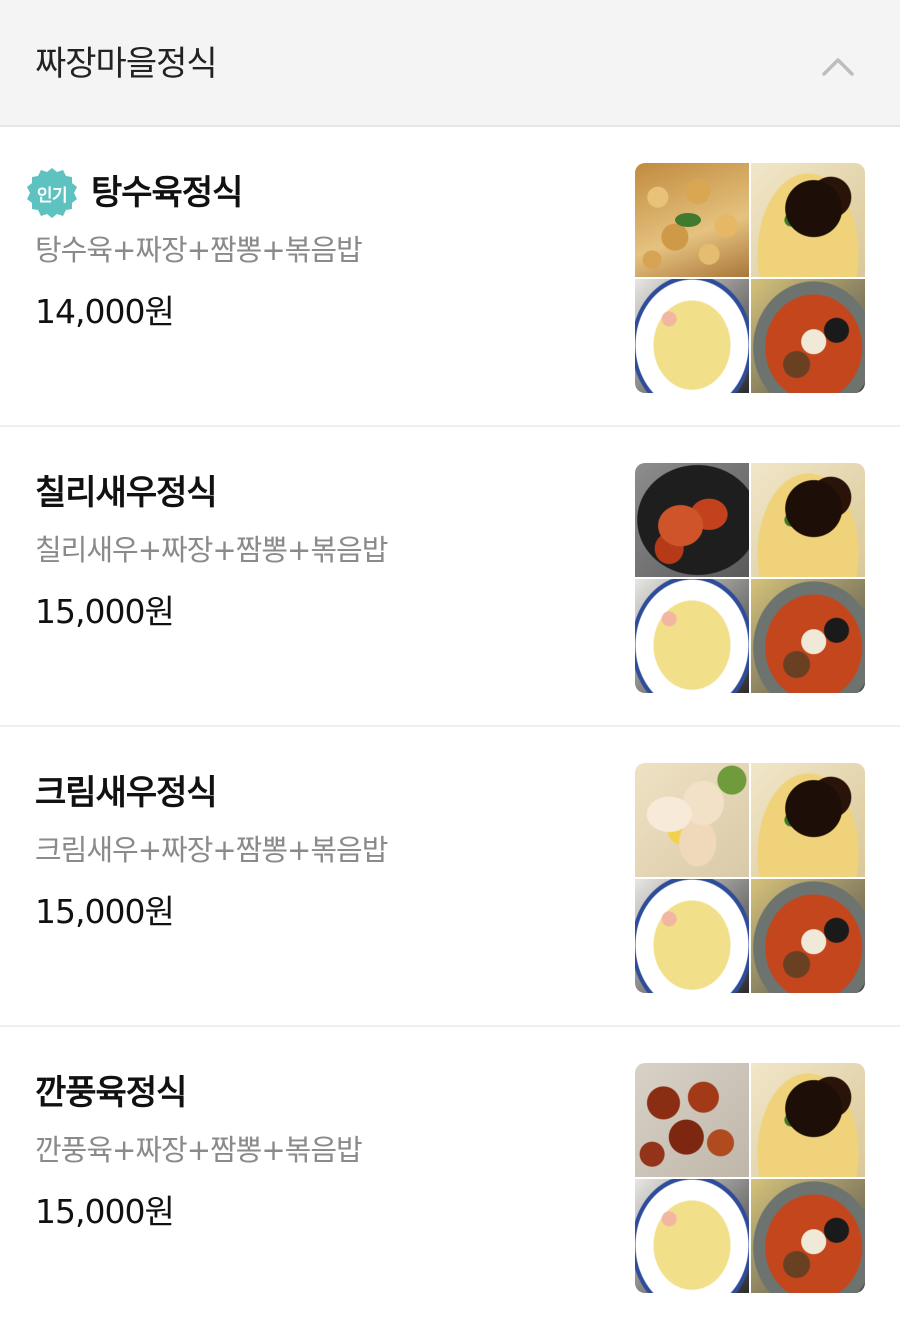  I want to click on tangsuyuk-photo, so click(692, 220).